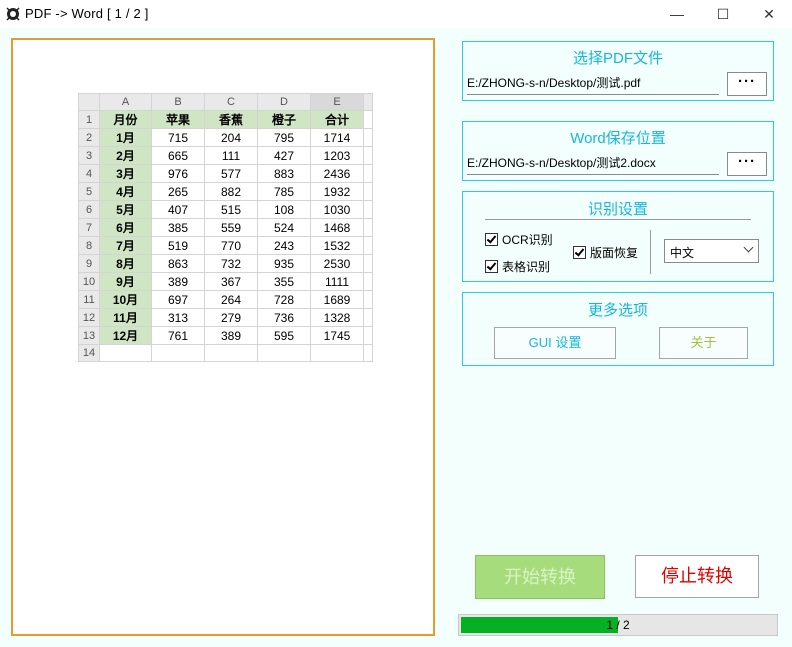 Image resolution: width=792 pixels, height=647 pixels. Describe the element at coordinates (178, 299) in the screenshot. I see `table-cell: 697` at that location.